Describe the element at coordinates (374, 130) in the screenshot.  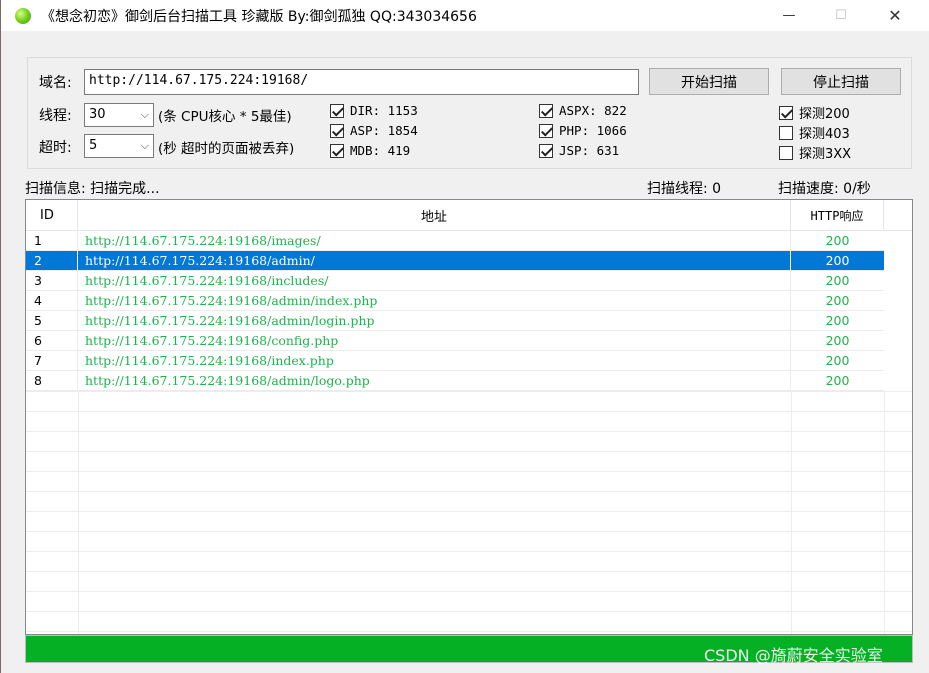
I see `dict-checkbox-asp: ASP: 1854` at that location.